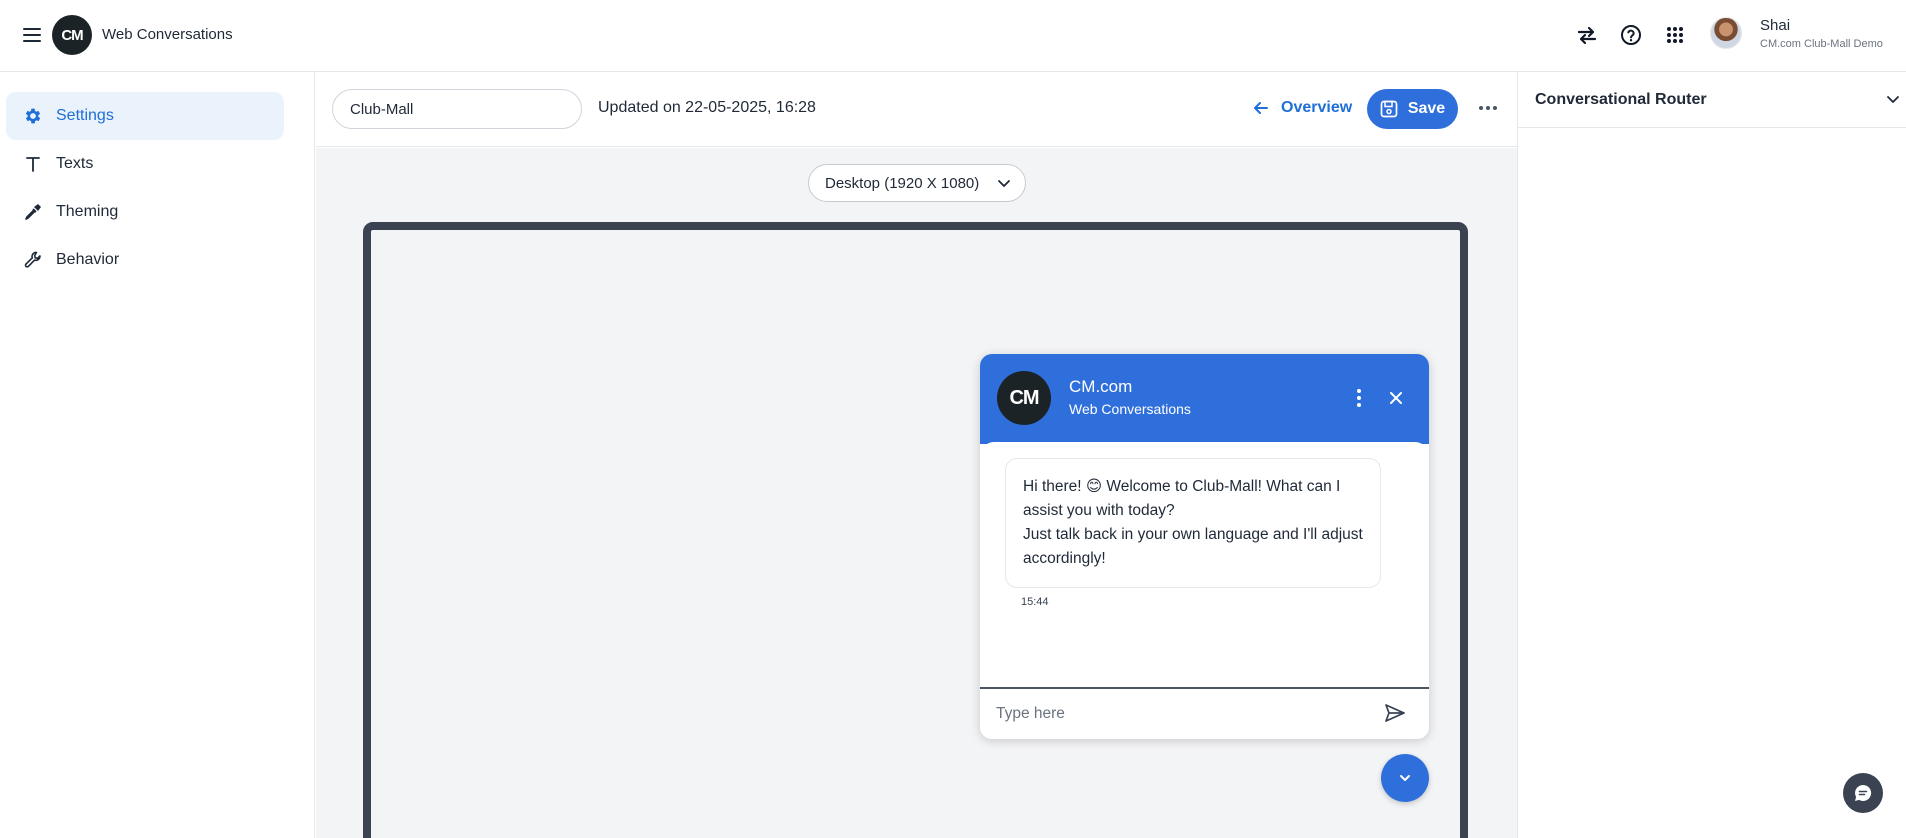 This screenshot has width=1906, height=838. What do you see at coordinates (1176, 714) in the screenshot?
I see `chat-input` at bounding box center [1176, 714].